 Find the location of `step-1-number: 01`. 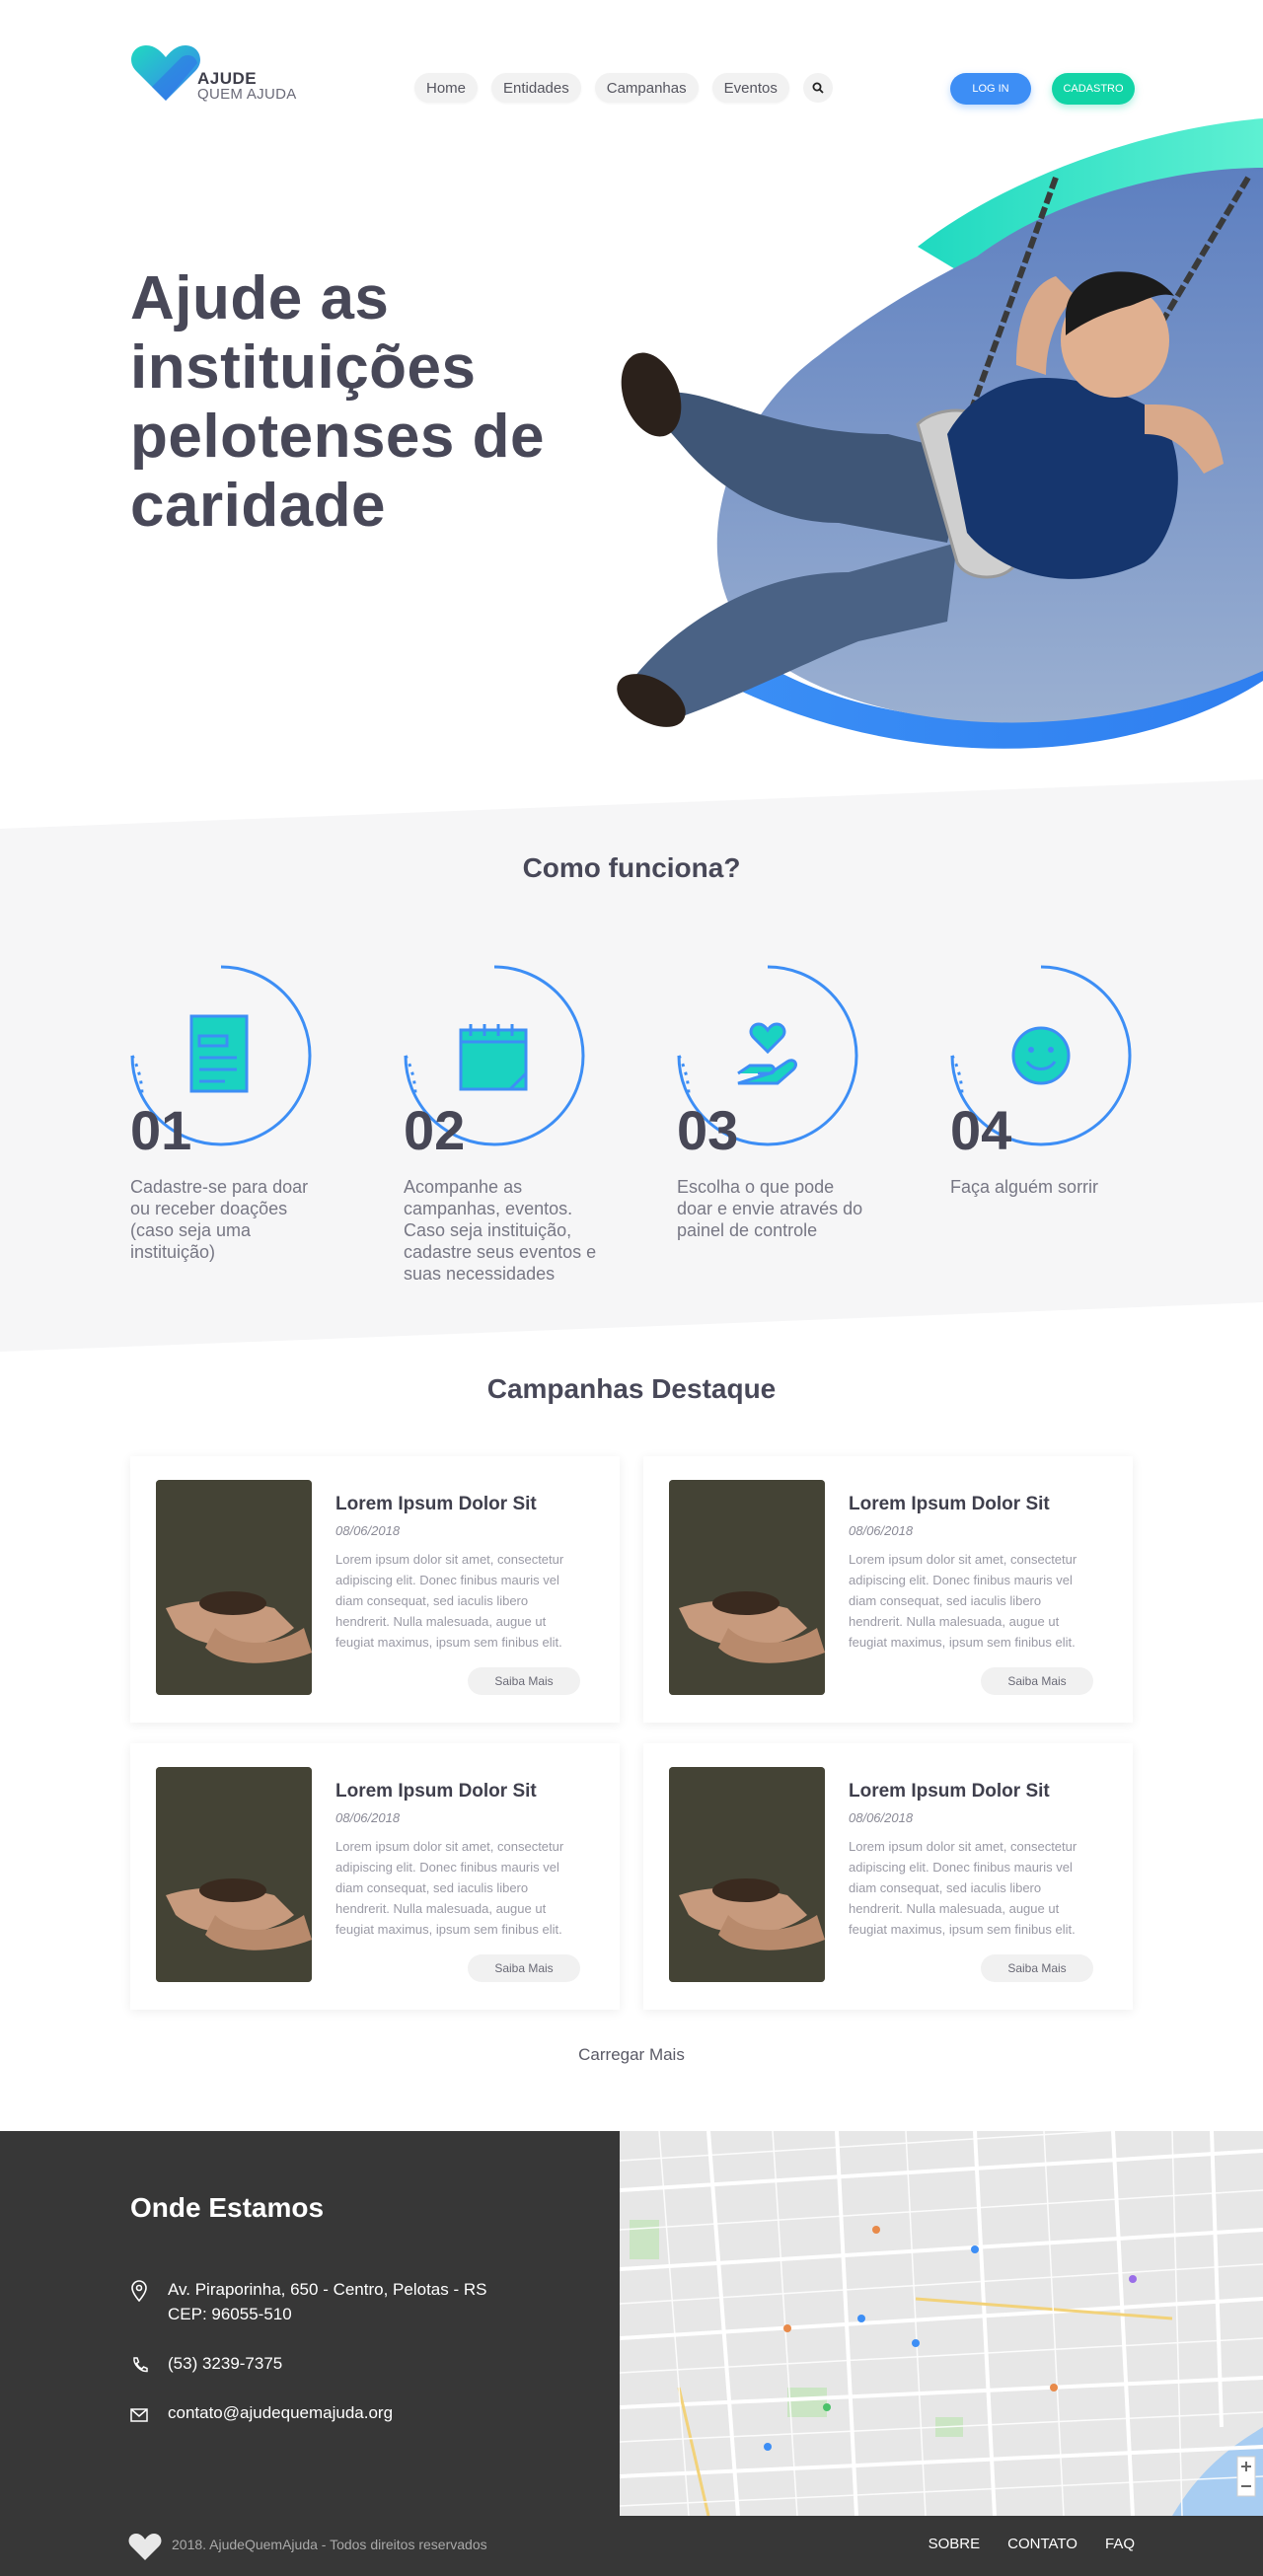

step-1-number: 01 is located at coordinates (161, 1130).